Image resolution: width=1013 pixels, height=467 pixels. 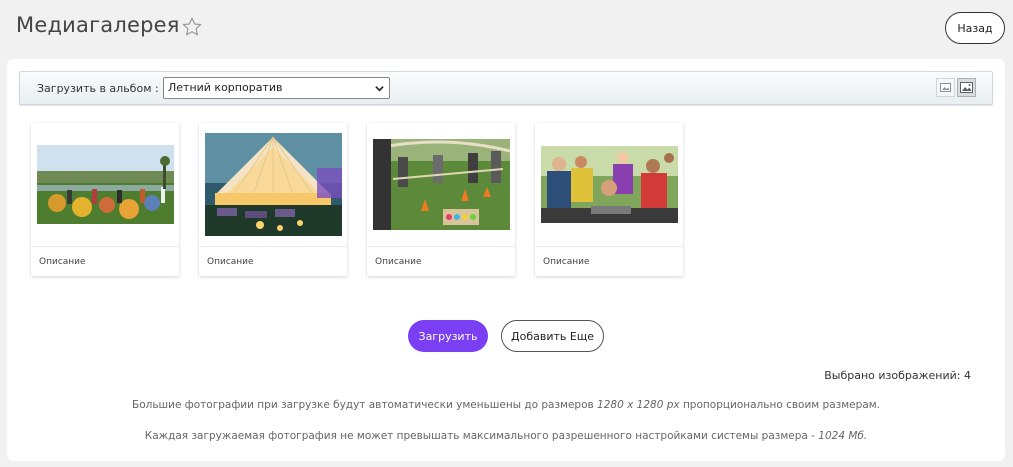 What do you see at coordinates (897, 375) in the screenshot?
I see `selected-images-count: Выбрано изображений: 4` at bounding box center [897, 375].